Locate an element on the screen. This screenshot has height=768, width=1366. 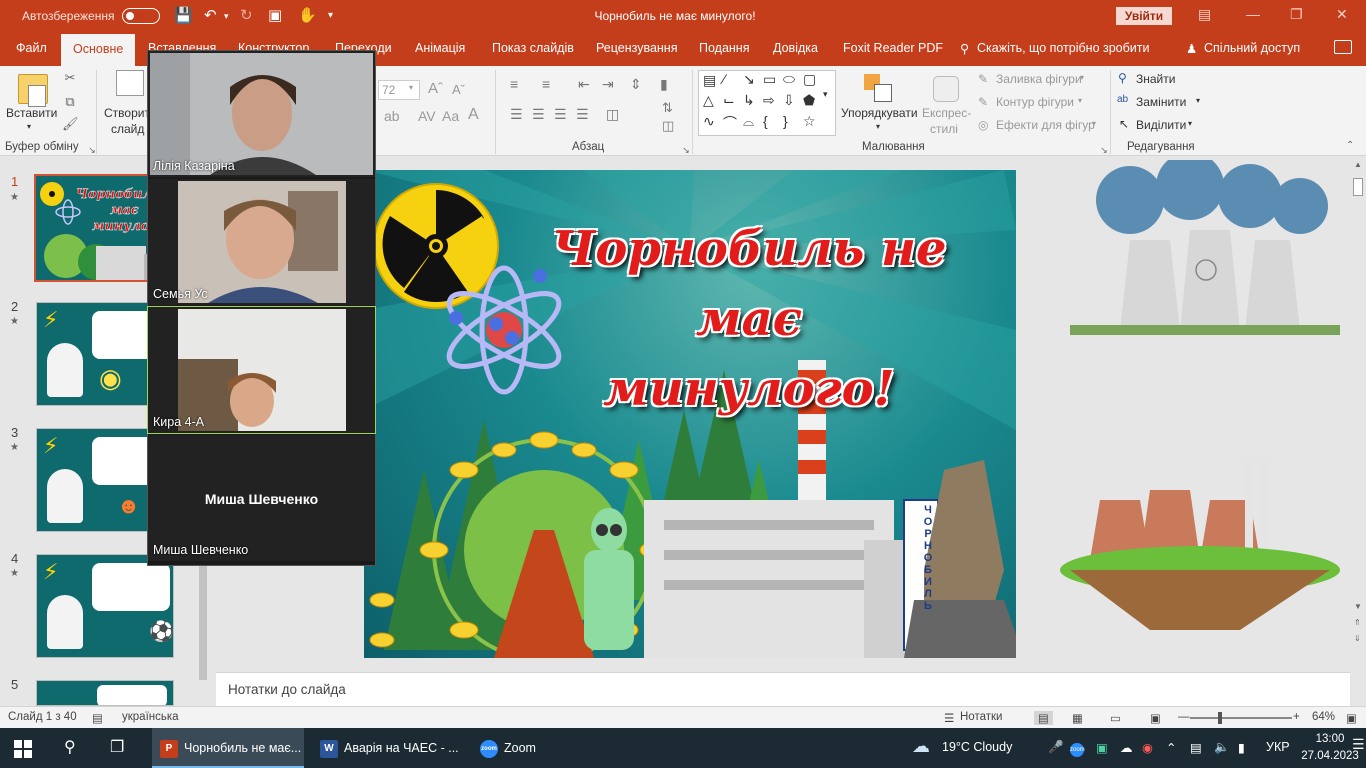
arrange-icon is located at coordinates (879, 89).